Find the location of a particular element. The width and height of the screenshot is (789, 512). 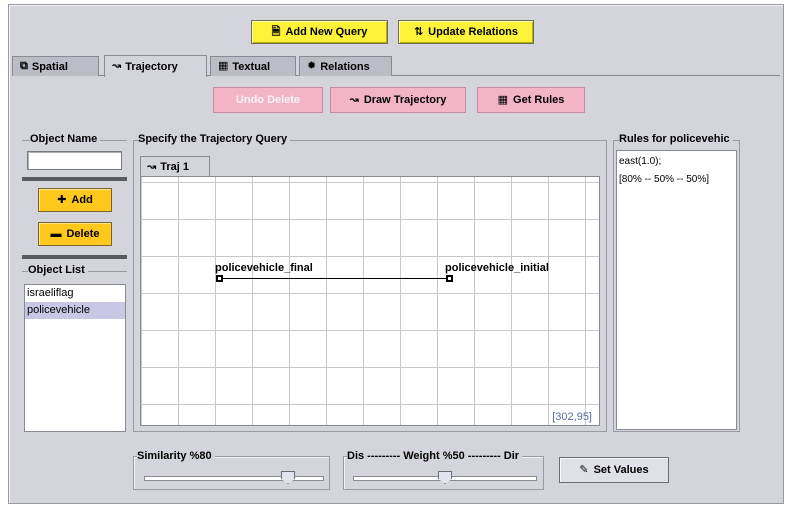

tab-spatial: ⧉ Spatial is located at coordinates (55, 66).